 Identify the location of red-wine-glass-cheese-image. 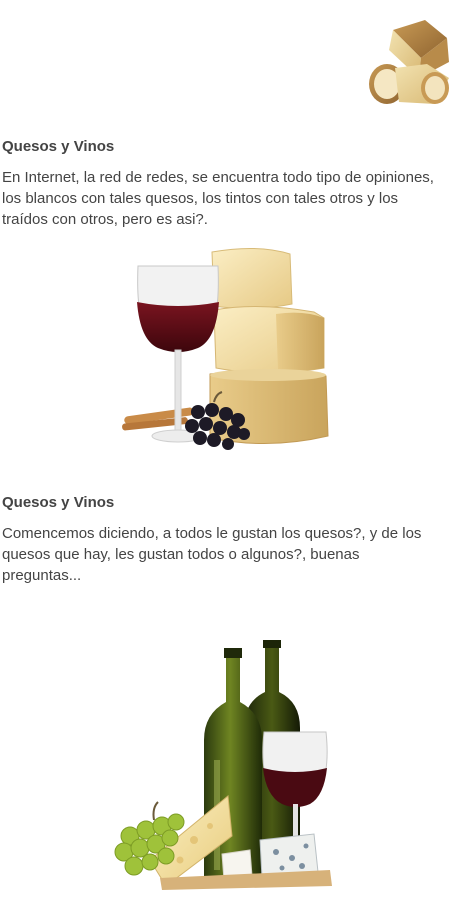
(225, 349).